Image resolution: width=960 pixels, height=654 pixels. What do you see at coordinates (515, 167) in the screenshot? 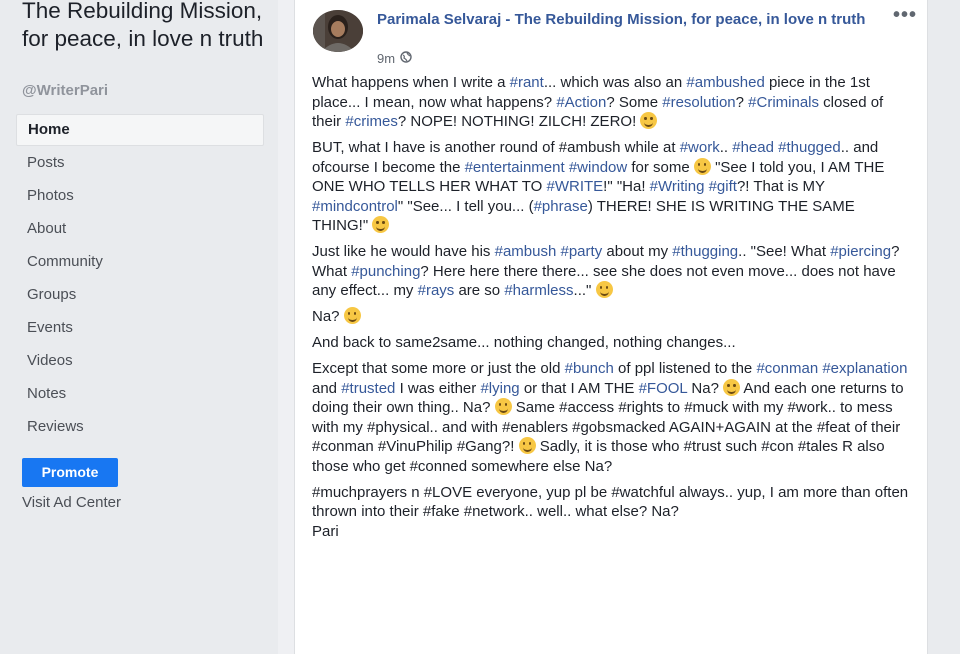
I see `hashtag-link: #entertainment` at bounding box center [515, 167].